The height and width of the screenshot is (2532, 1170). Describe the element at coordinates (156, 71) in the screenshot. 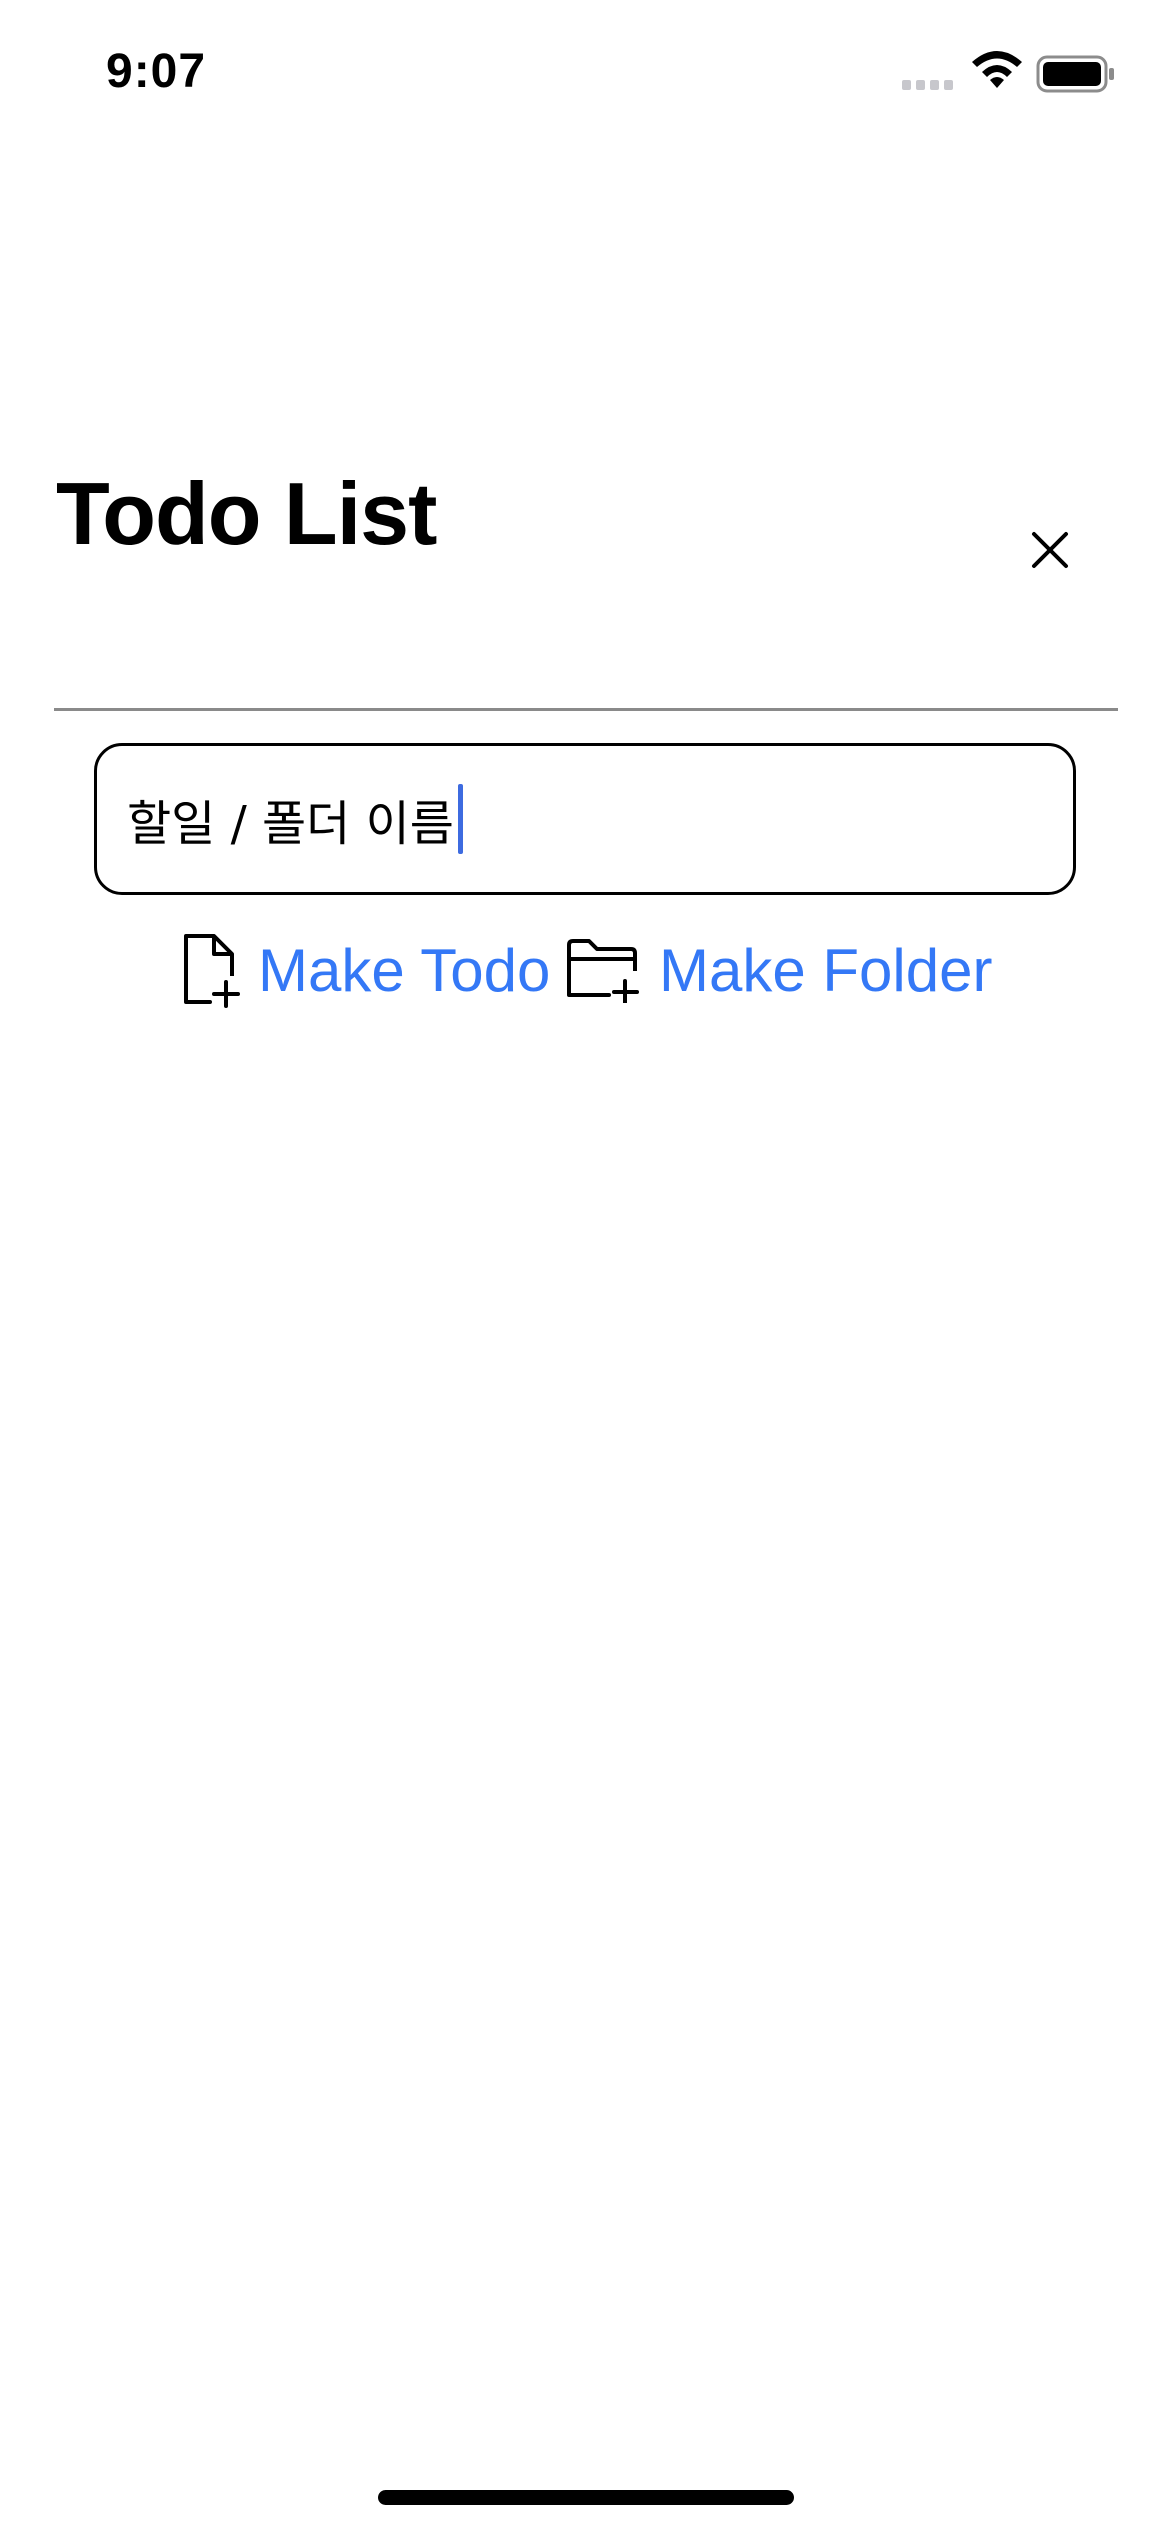

I see `status-time: 9:07` at that location.